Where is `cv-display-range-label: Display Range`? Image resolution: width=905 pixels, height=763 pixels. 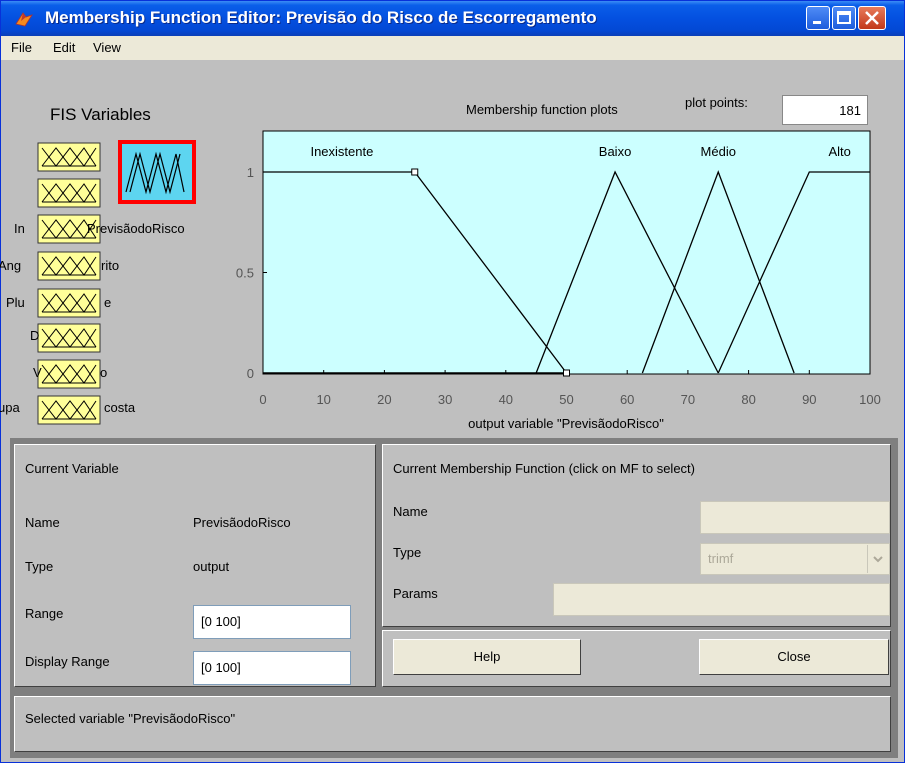 cv-display-range-label: Display Range is located at coordinates (67, 661).